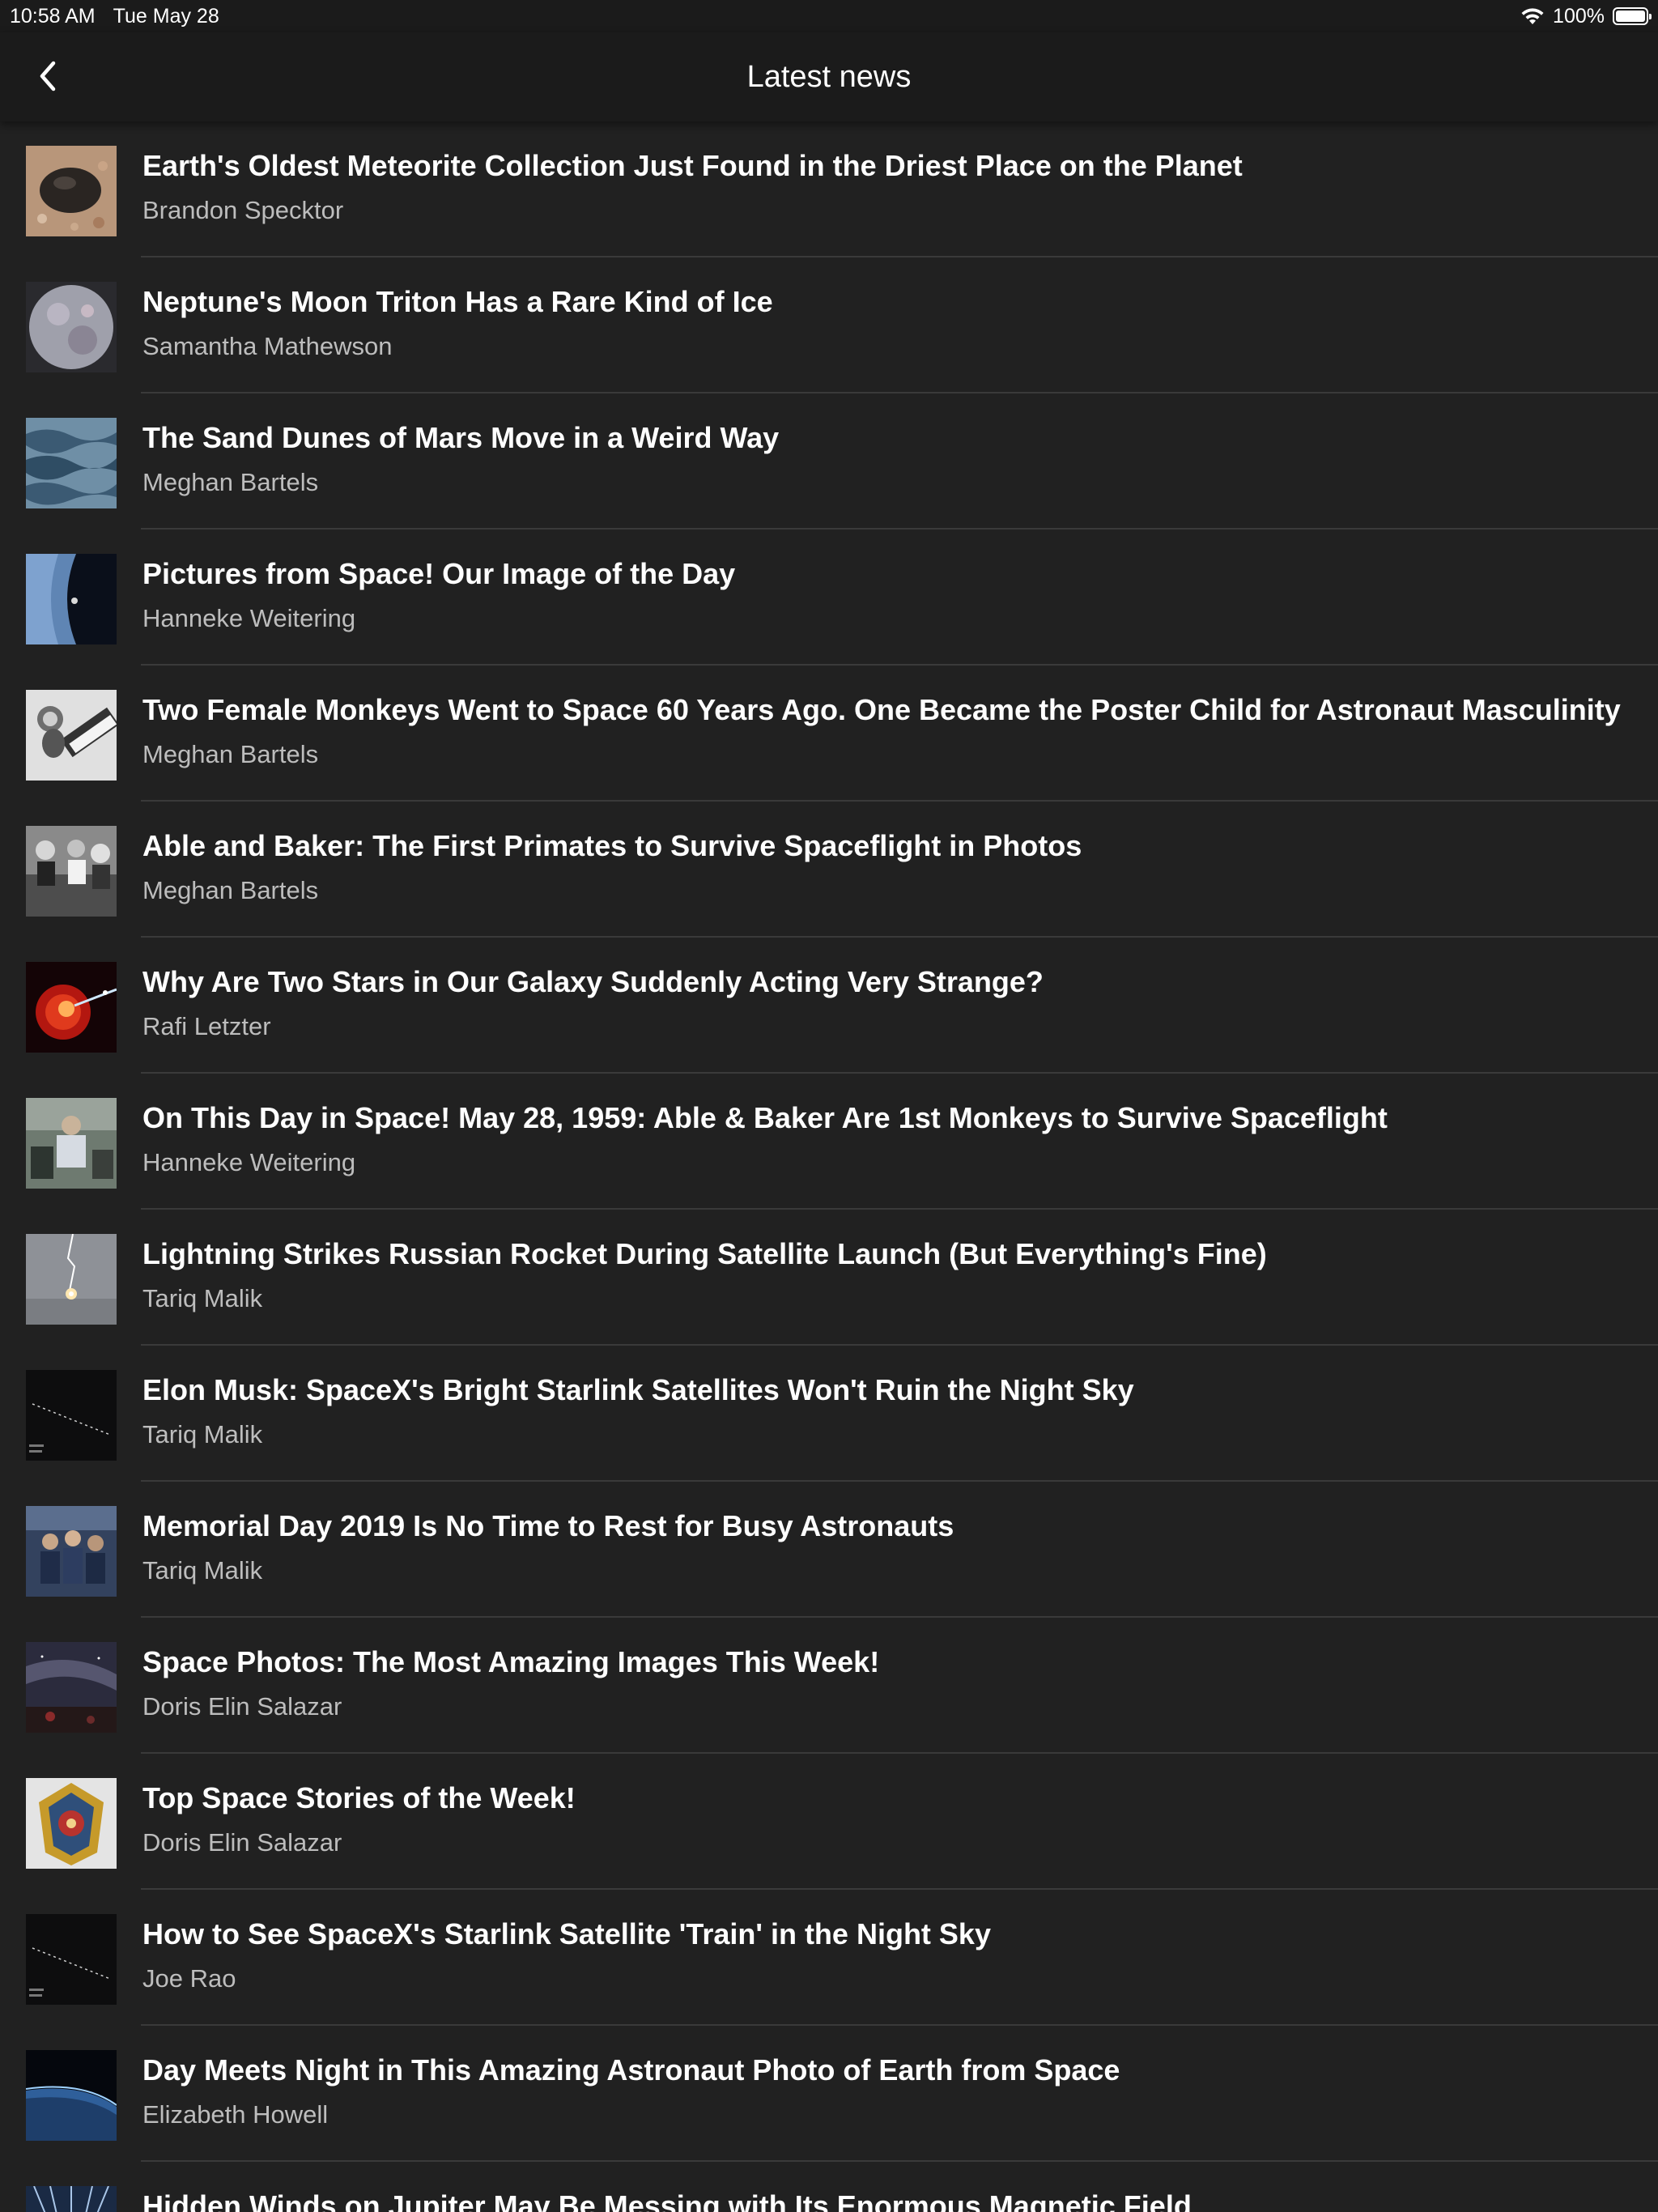  Describe the element at coordinates (235, 2115) in the screenshot. I see `article-author: Elizabeth Howell` at that location.